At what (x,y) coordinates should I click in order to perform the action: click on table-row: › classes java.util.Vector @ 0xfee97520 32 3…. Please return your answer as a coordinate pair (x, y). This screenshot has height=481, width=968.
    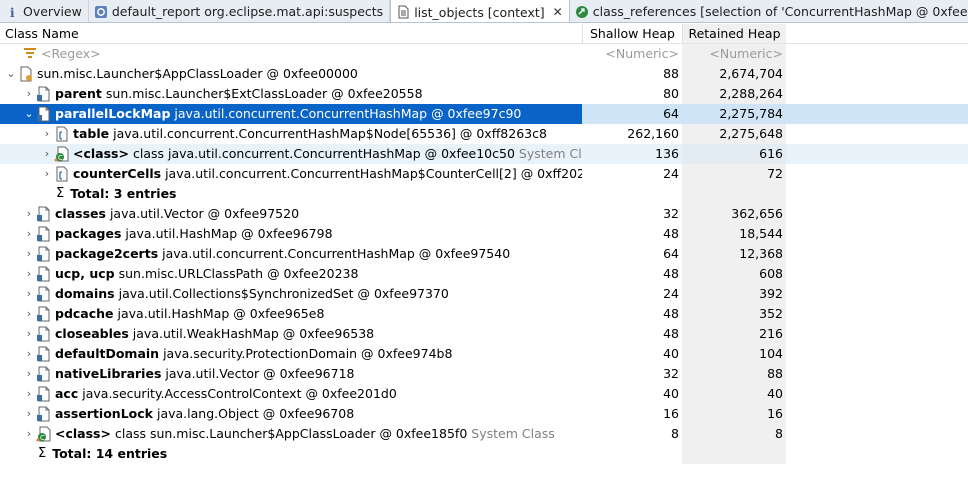
    Looking at the image, I should click on (484, 214).